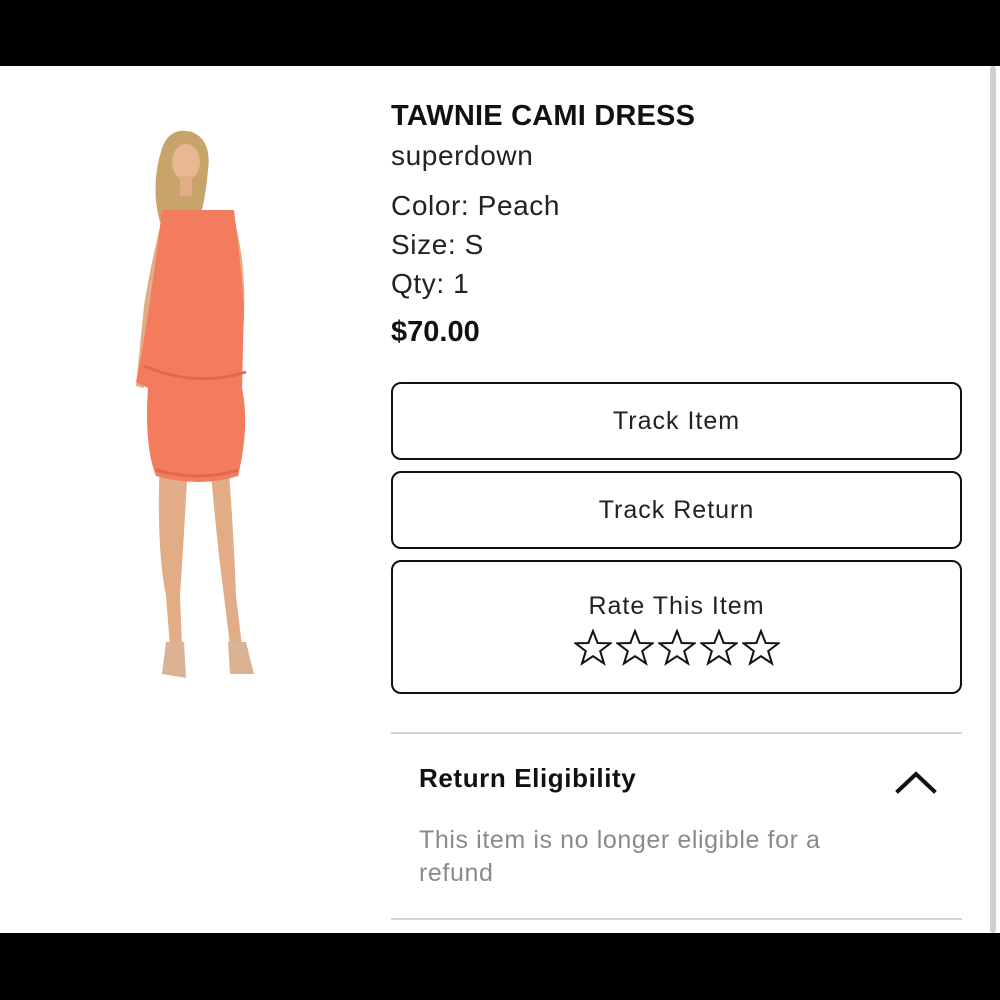 This screenshot has width=1000, height=1000. What do you see at coordinates (435, 332) in the screenshot?
I see `product-price: $70.00` at bounding box center [435, 332].